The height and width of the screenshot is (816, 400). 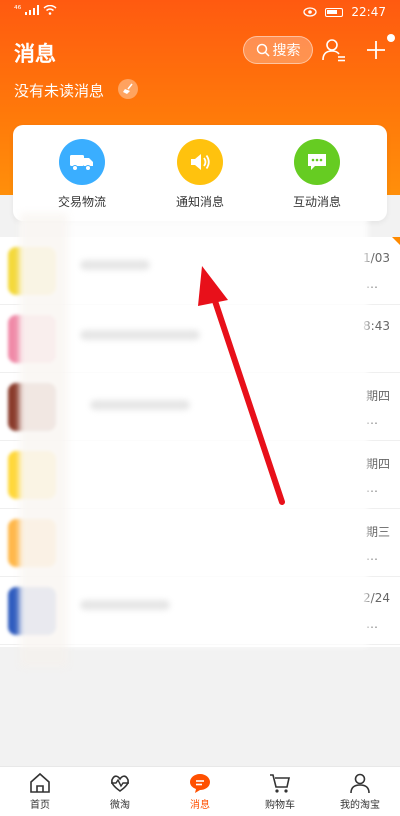 I want to click on home-icon, so click(x=40, y=782).